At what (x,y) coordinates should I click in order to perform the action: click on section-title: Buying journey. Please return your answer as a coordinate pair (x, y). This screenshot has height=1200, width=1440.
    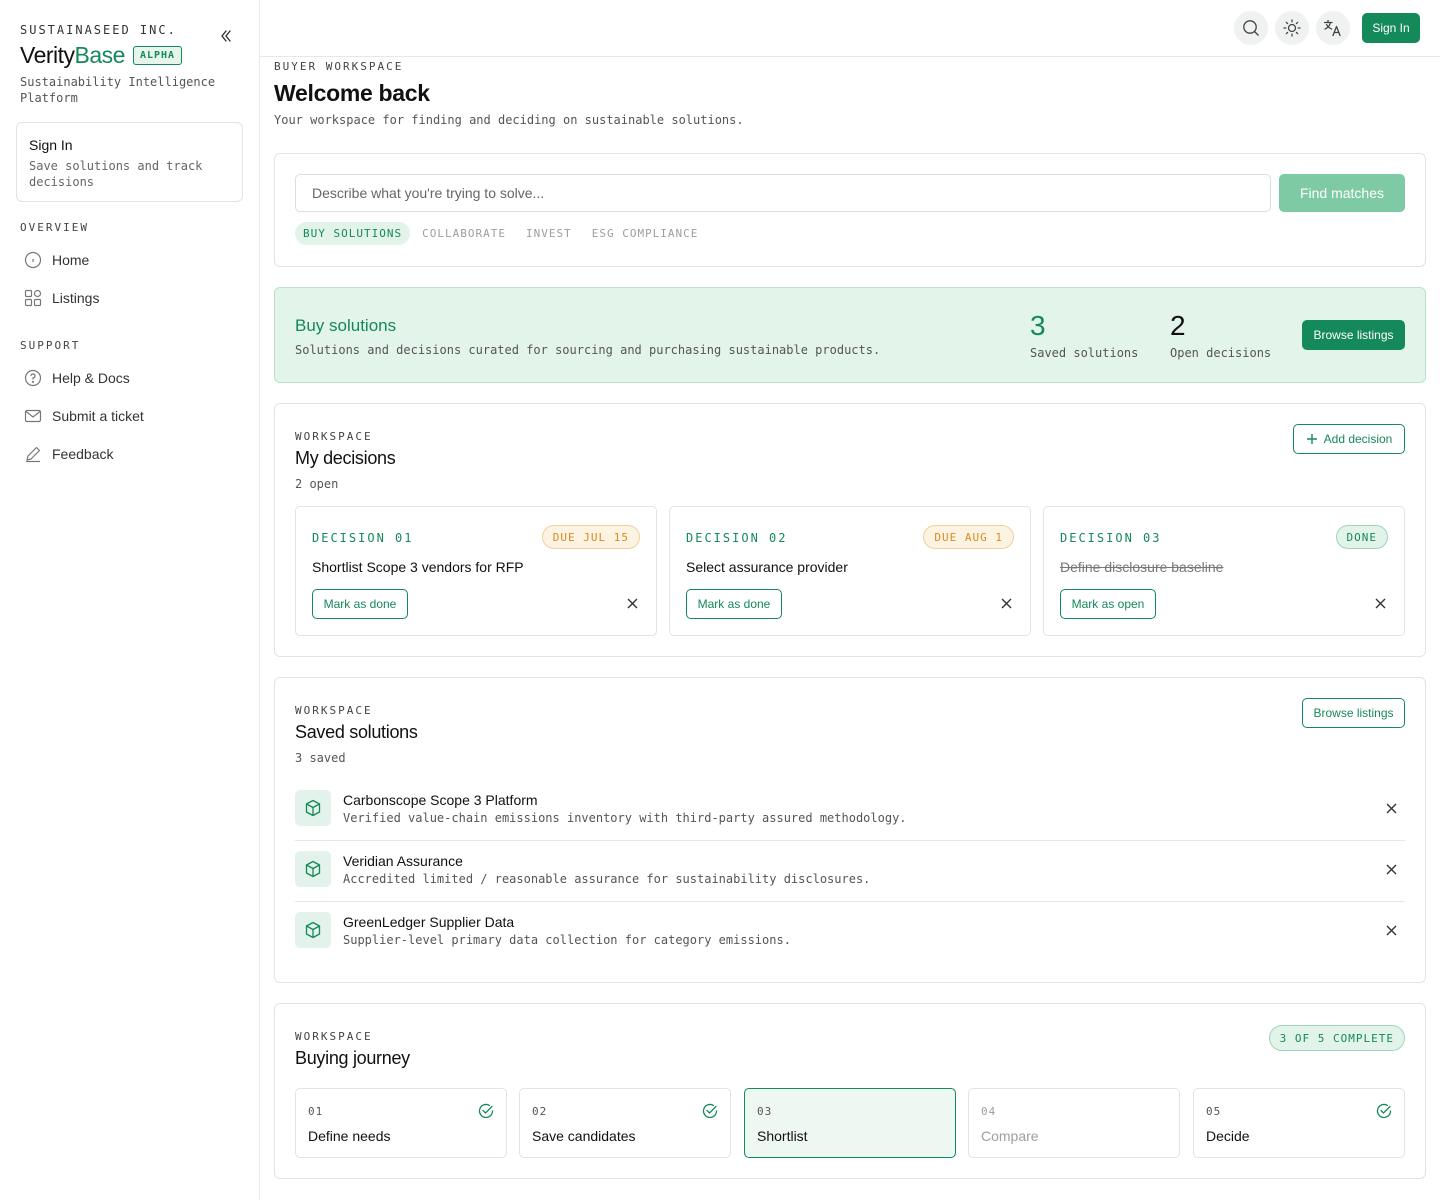
    Looking at the image, I should click on (352, 1058).